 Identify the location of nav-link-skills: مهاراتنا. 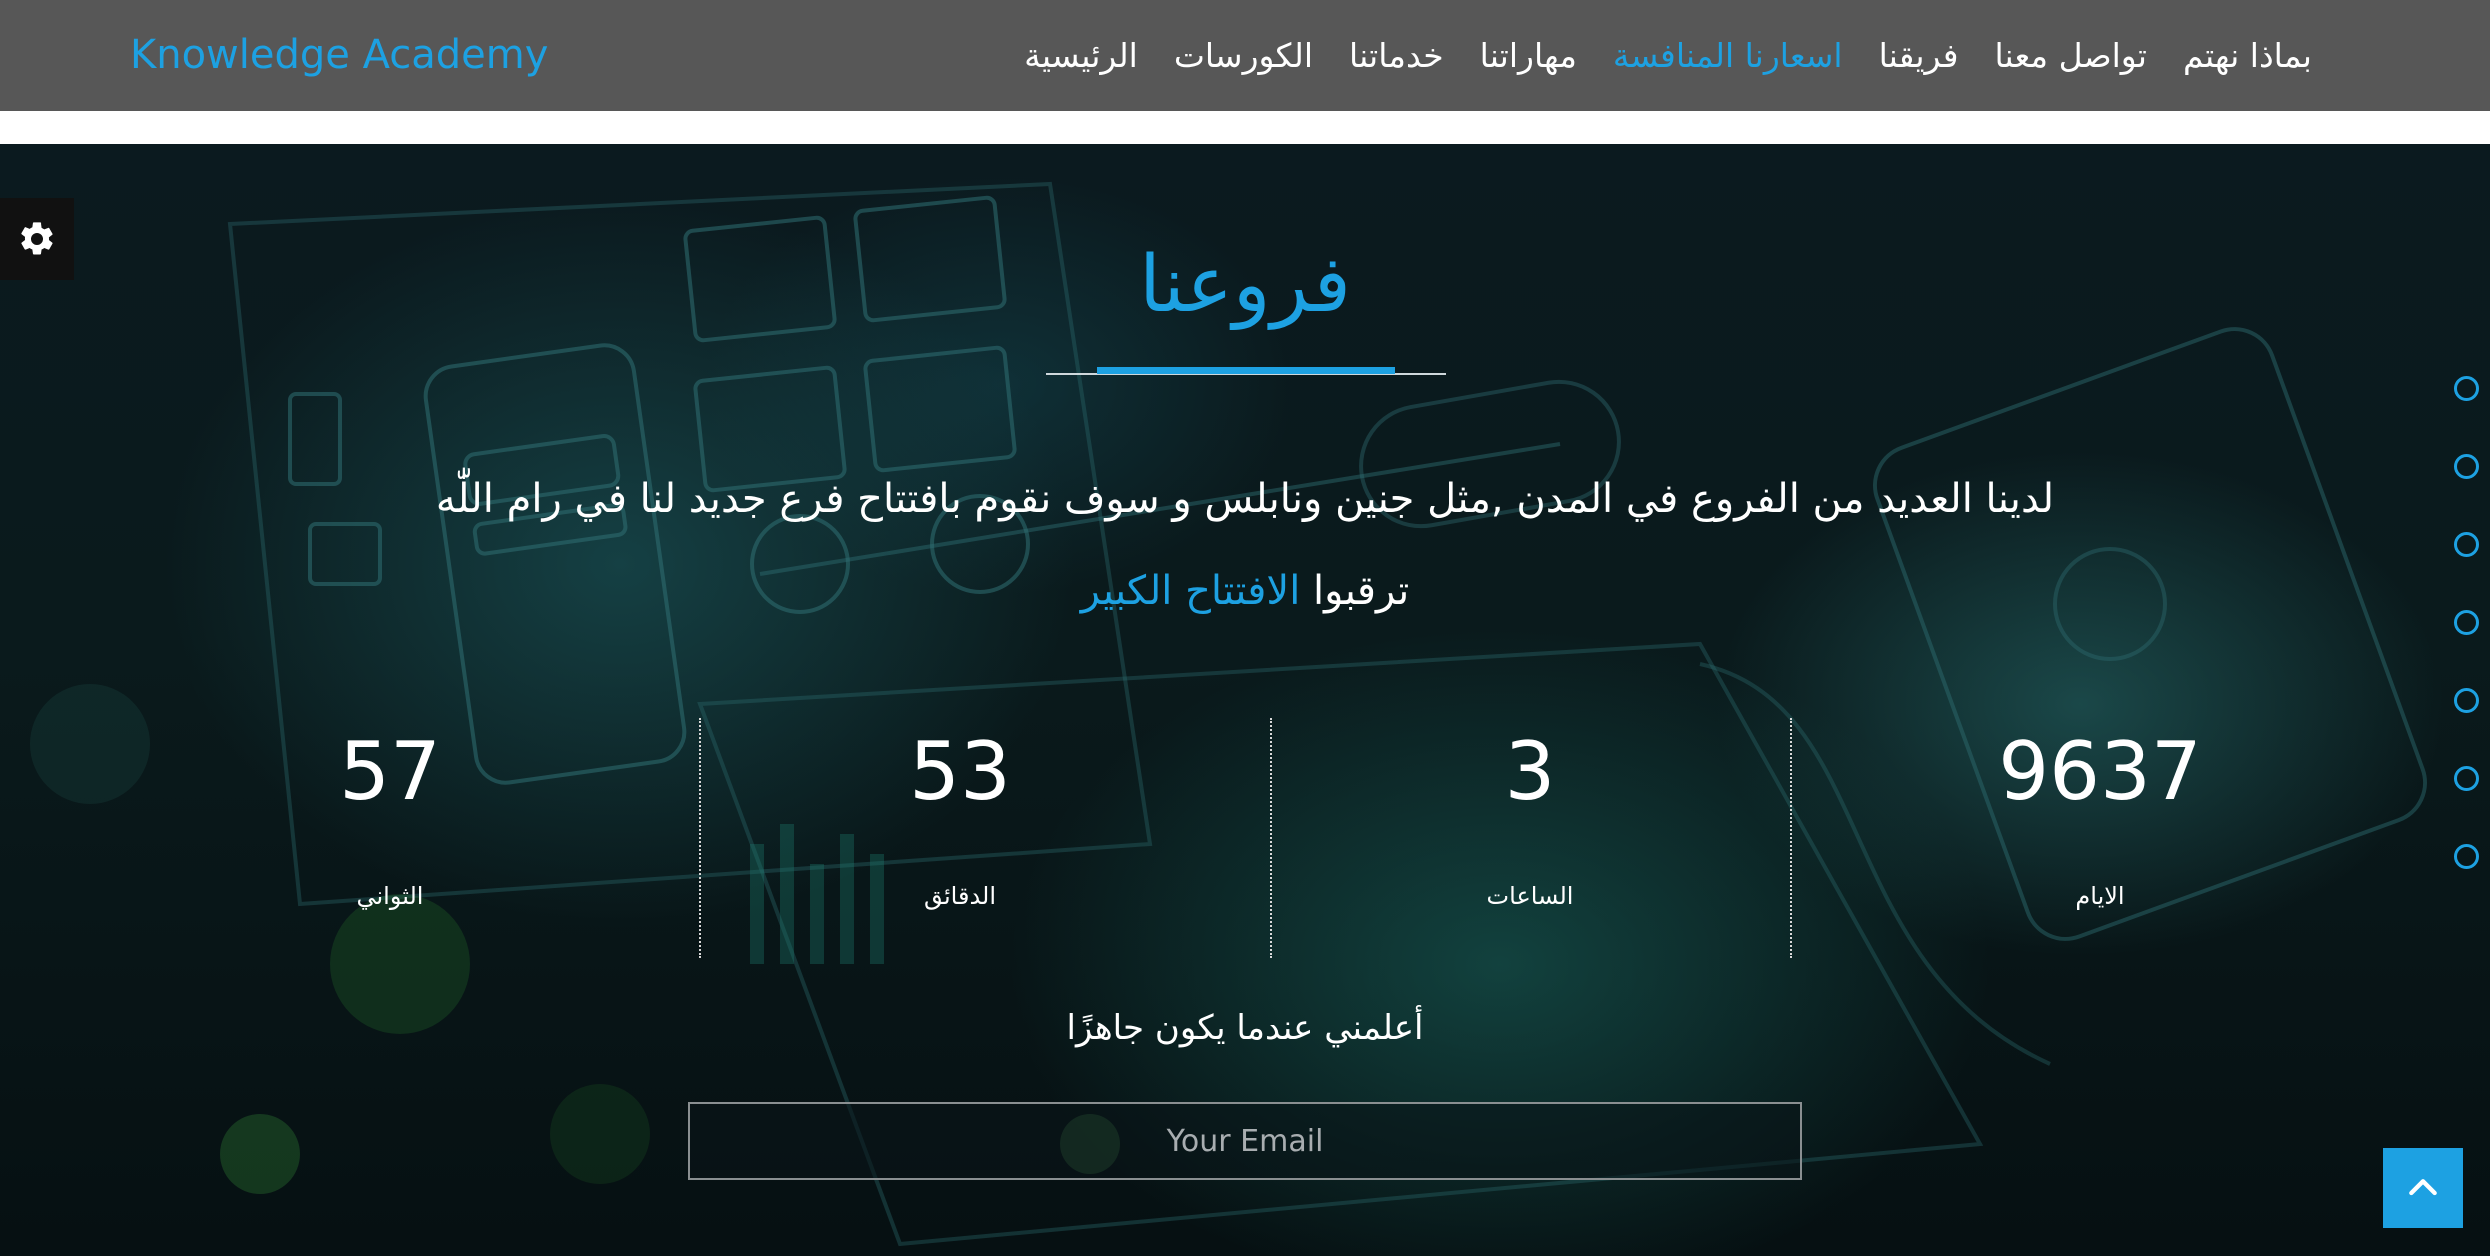
(1528, 55).